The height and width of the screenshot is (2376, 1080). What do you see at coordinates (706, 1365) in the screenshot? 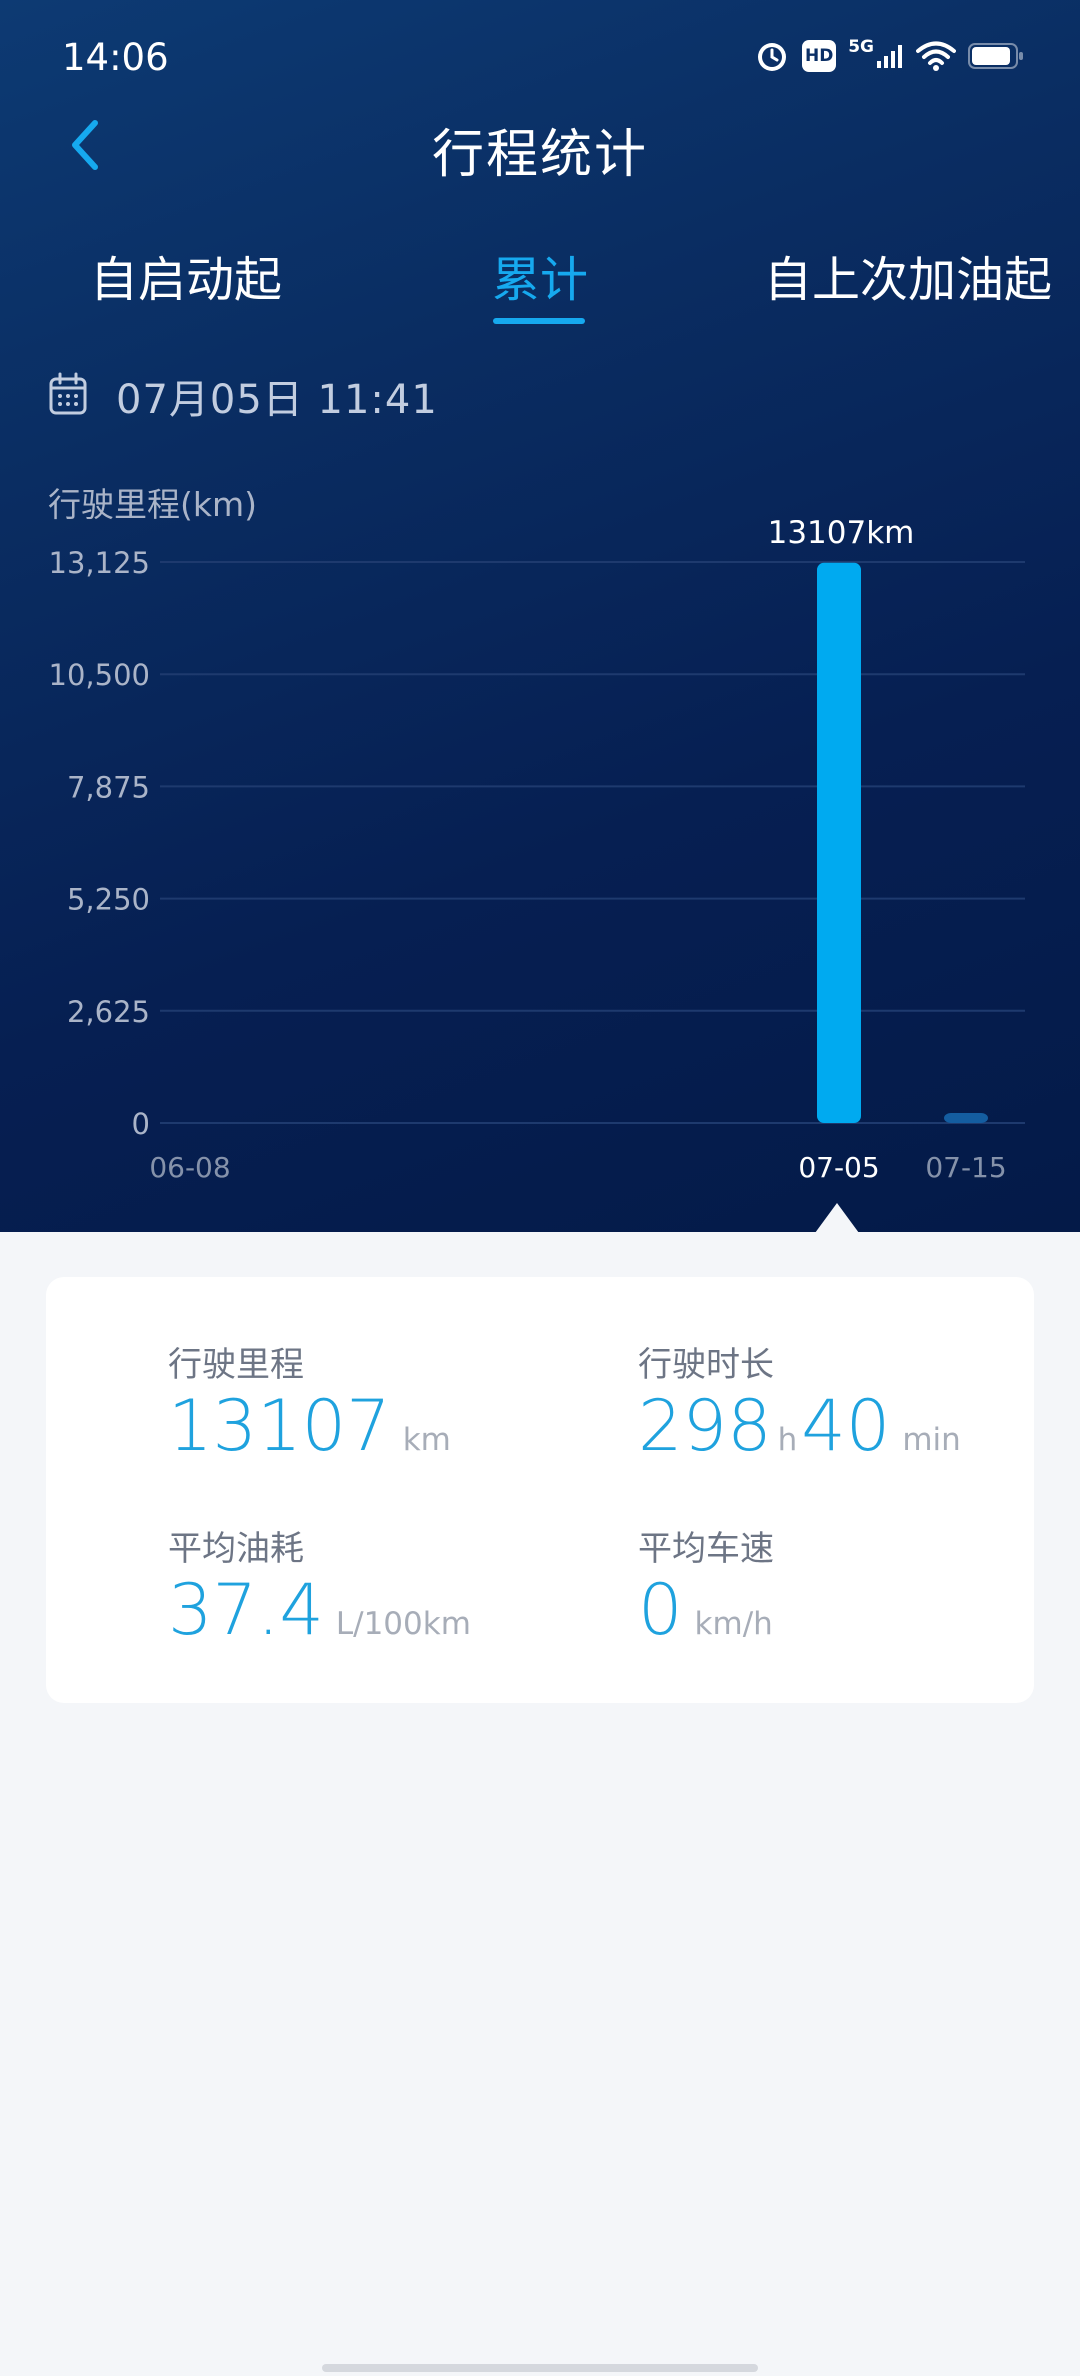
I see `stat-duration-label: 行驶时长` at bounding box center [706, 1365].